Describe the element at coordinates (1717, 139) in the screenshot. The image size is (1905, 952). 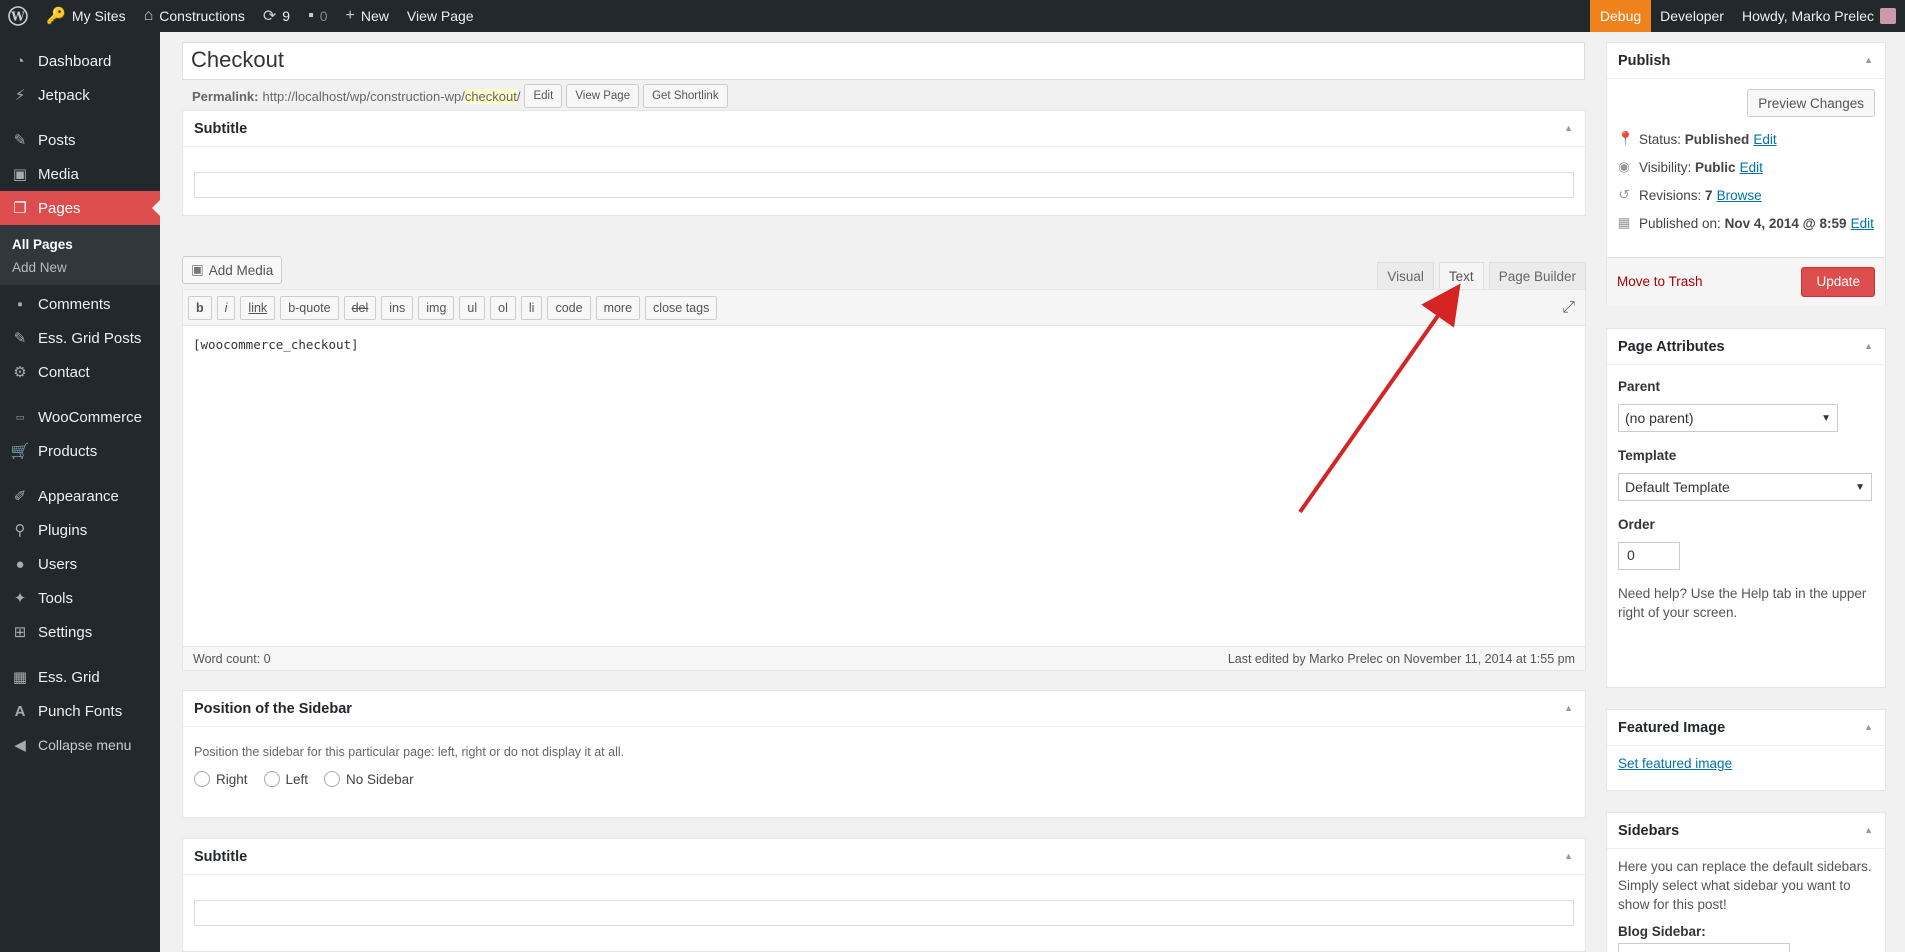
I see `status-value: Published` at that location.